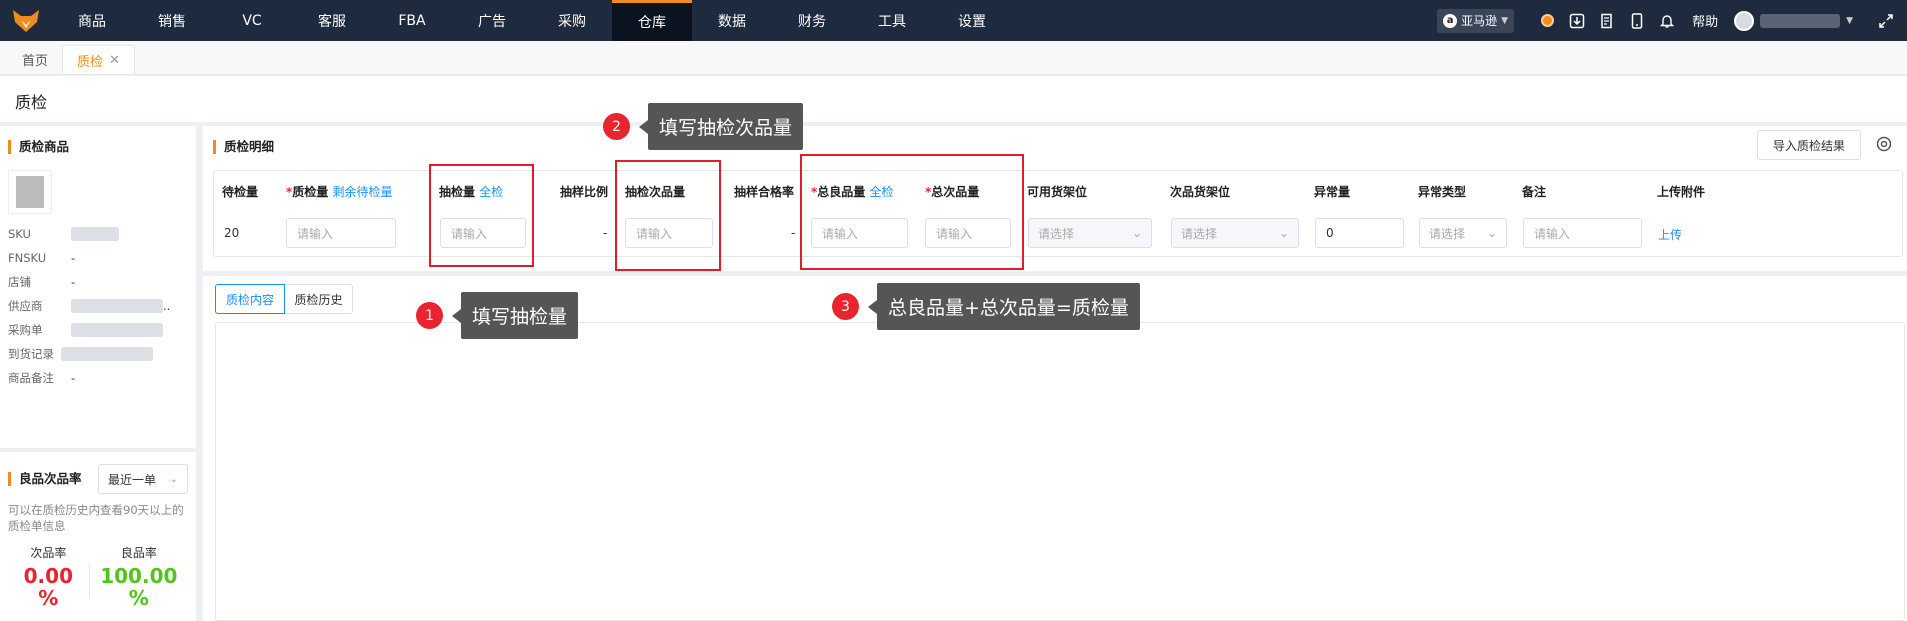  I want to click on info-row: SKU, so click(102, 234).